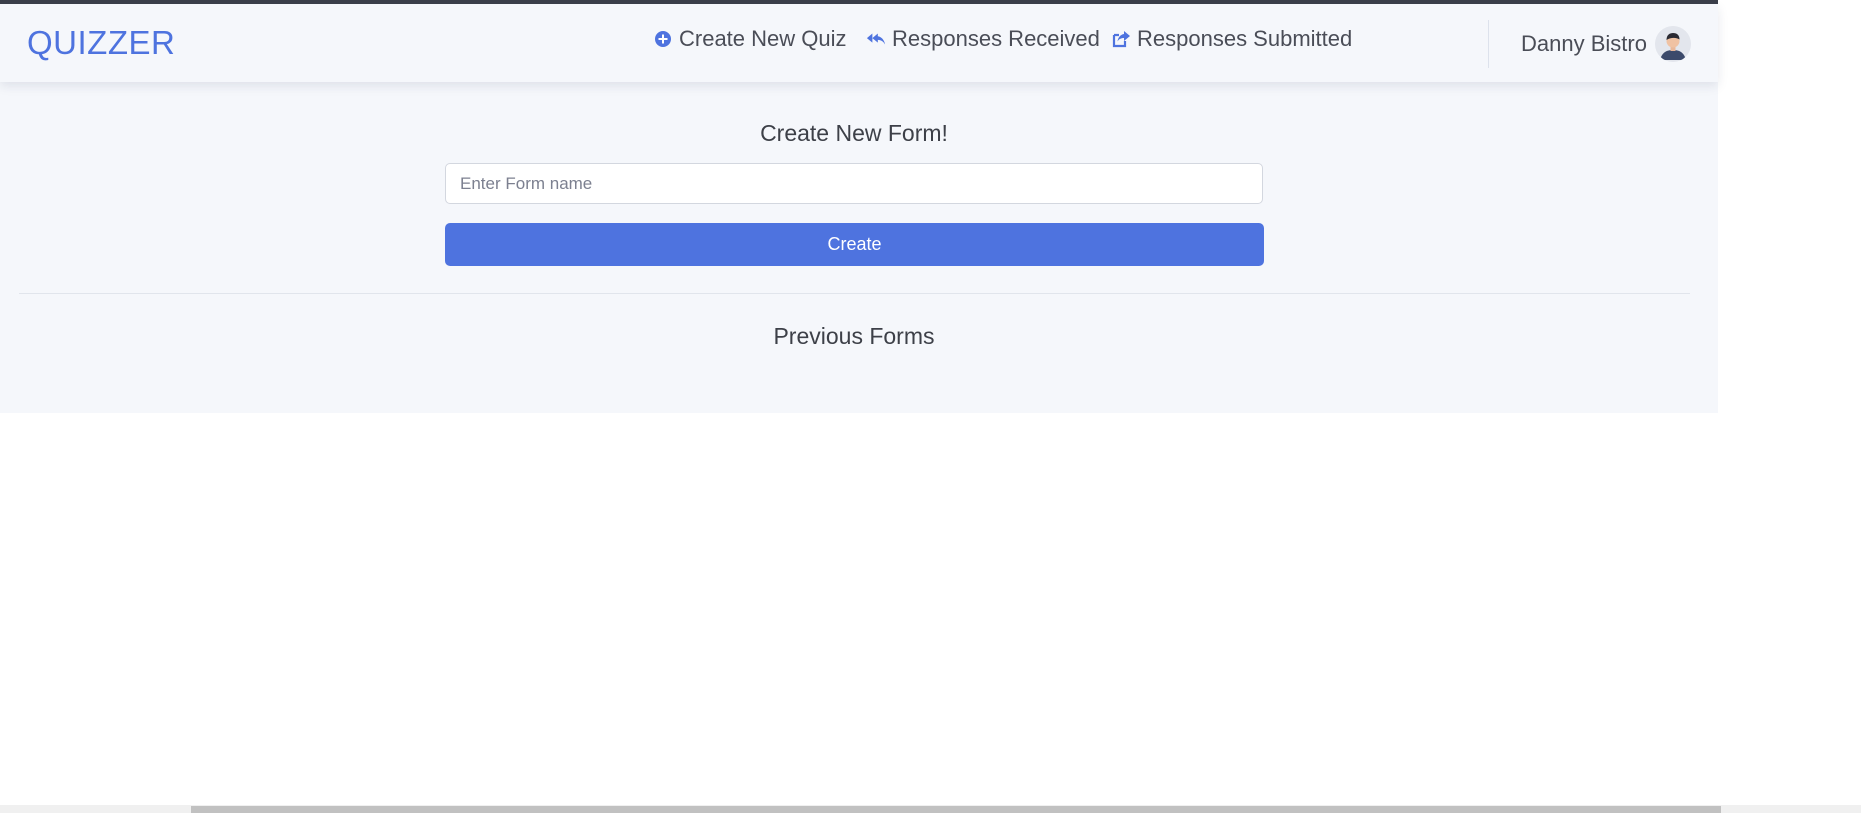 This screenshot has width=1861, height=813. What do you see at coordinates (854, 183) in the screenshot?
I see `form-name-input` at bounding box center [854, 183].